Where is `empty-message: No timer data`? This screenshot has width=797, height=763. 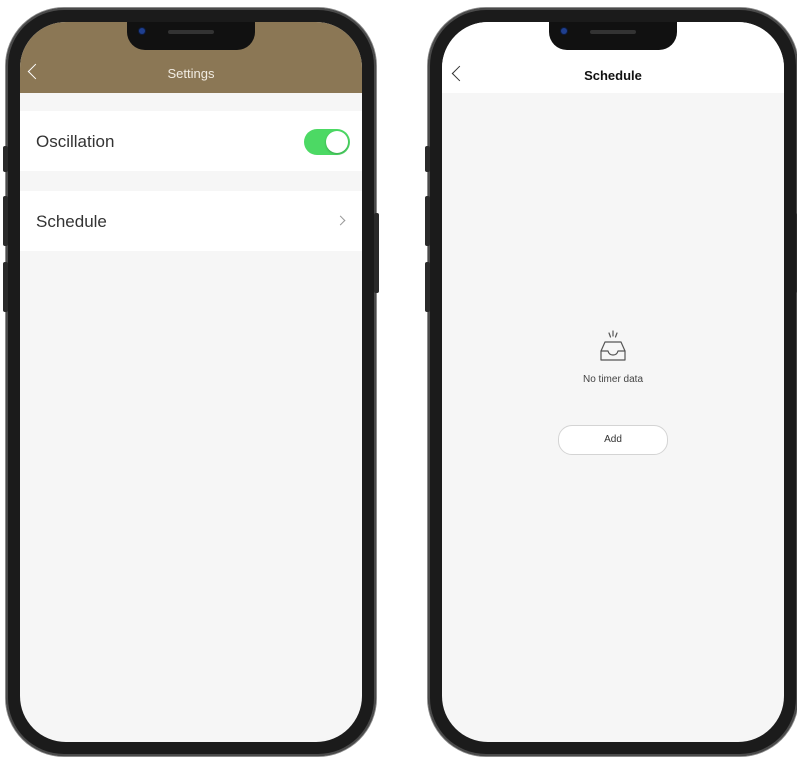 empty-message: No timer data is located at coordinates (613, 379).